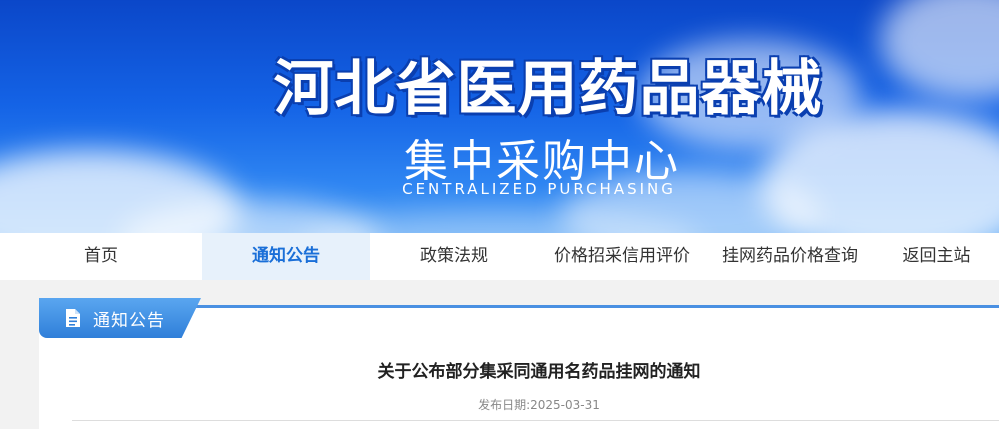 This screenshot has height=429, width=999. I want to click on section-tab-label: 通知公告, so click(129, 320).